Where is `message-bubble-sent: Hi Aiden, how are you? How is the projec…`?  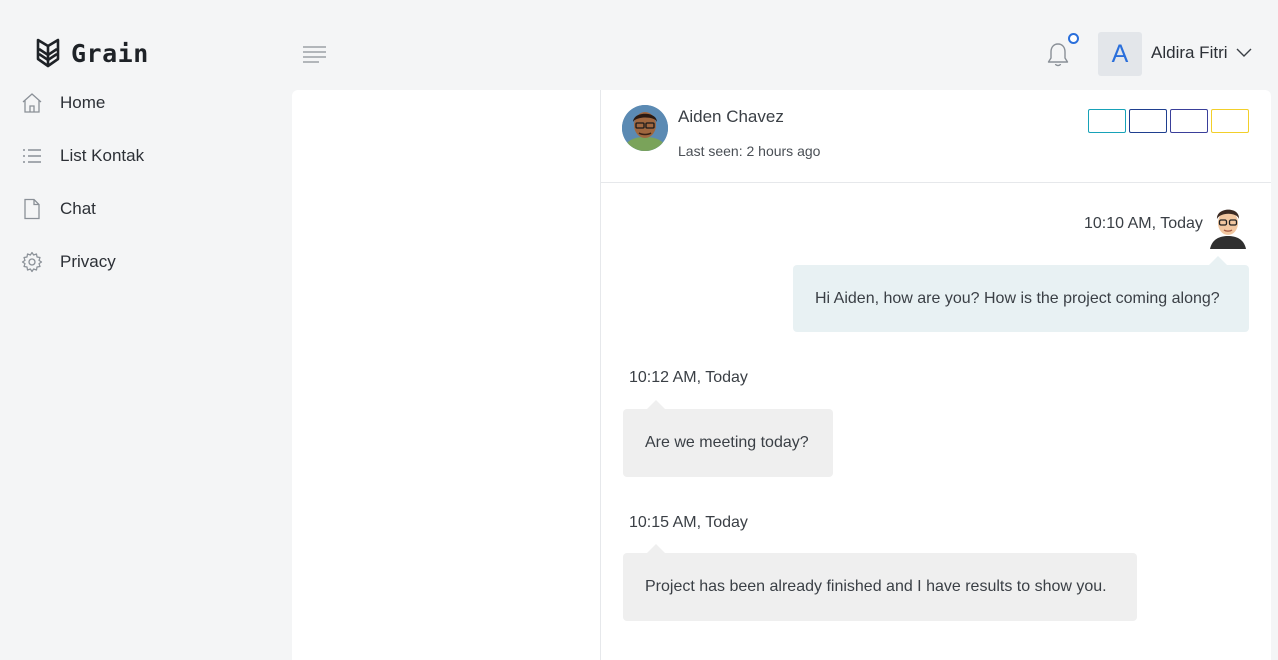 message-bubble-sent: Hi Aiden, how are you? How is the projec… is located at coordinates (1021, 298).